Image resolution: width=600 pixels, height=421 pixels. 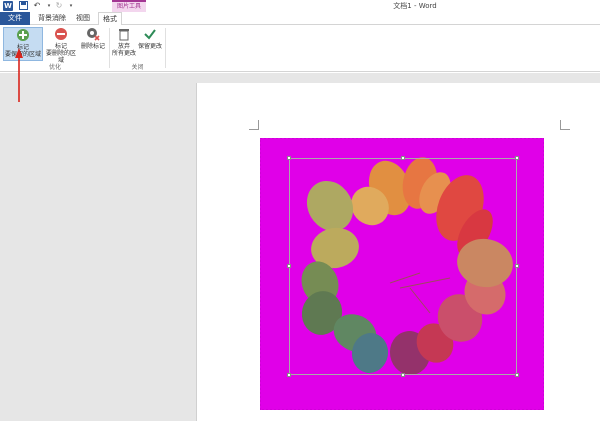 What do you see at coordinates (61, 34) in the screenshot?
I see `remove-mark-icon` at bounding box center [61, 34].